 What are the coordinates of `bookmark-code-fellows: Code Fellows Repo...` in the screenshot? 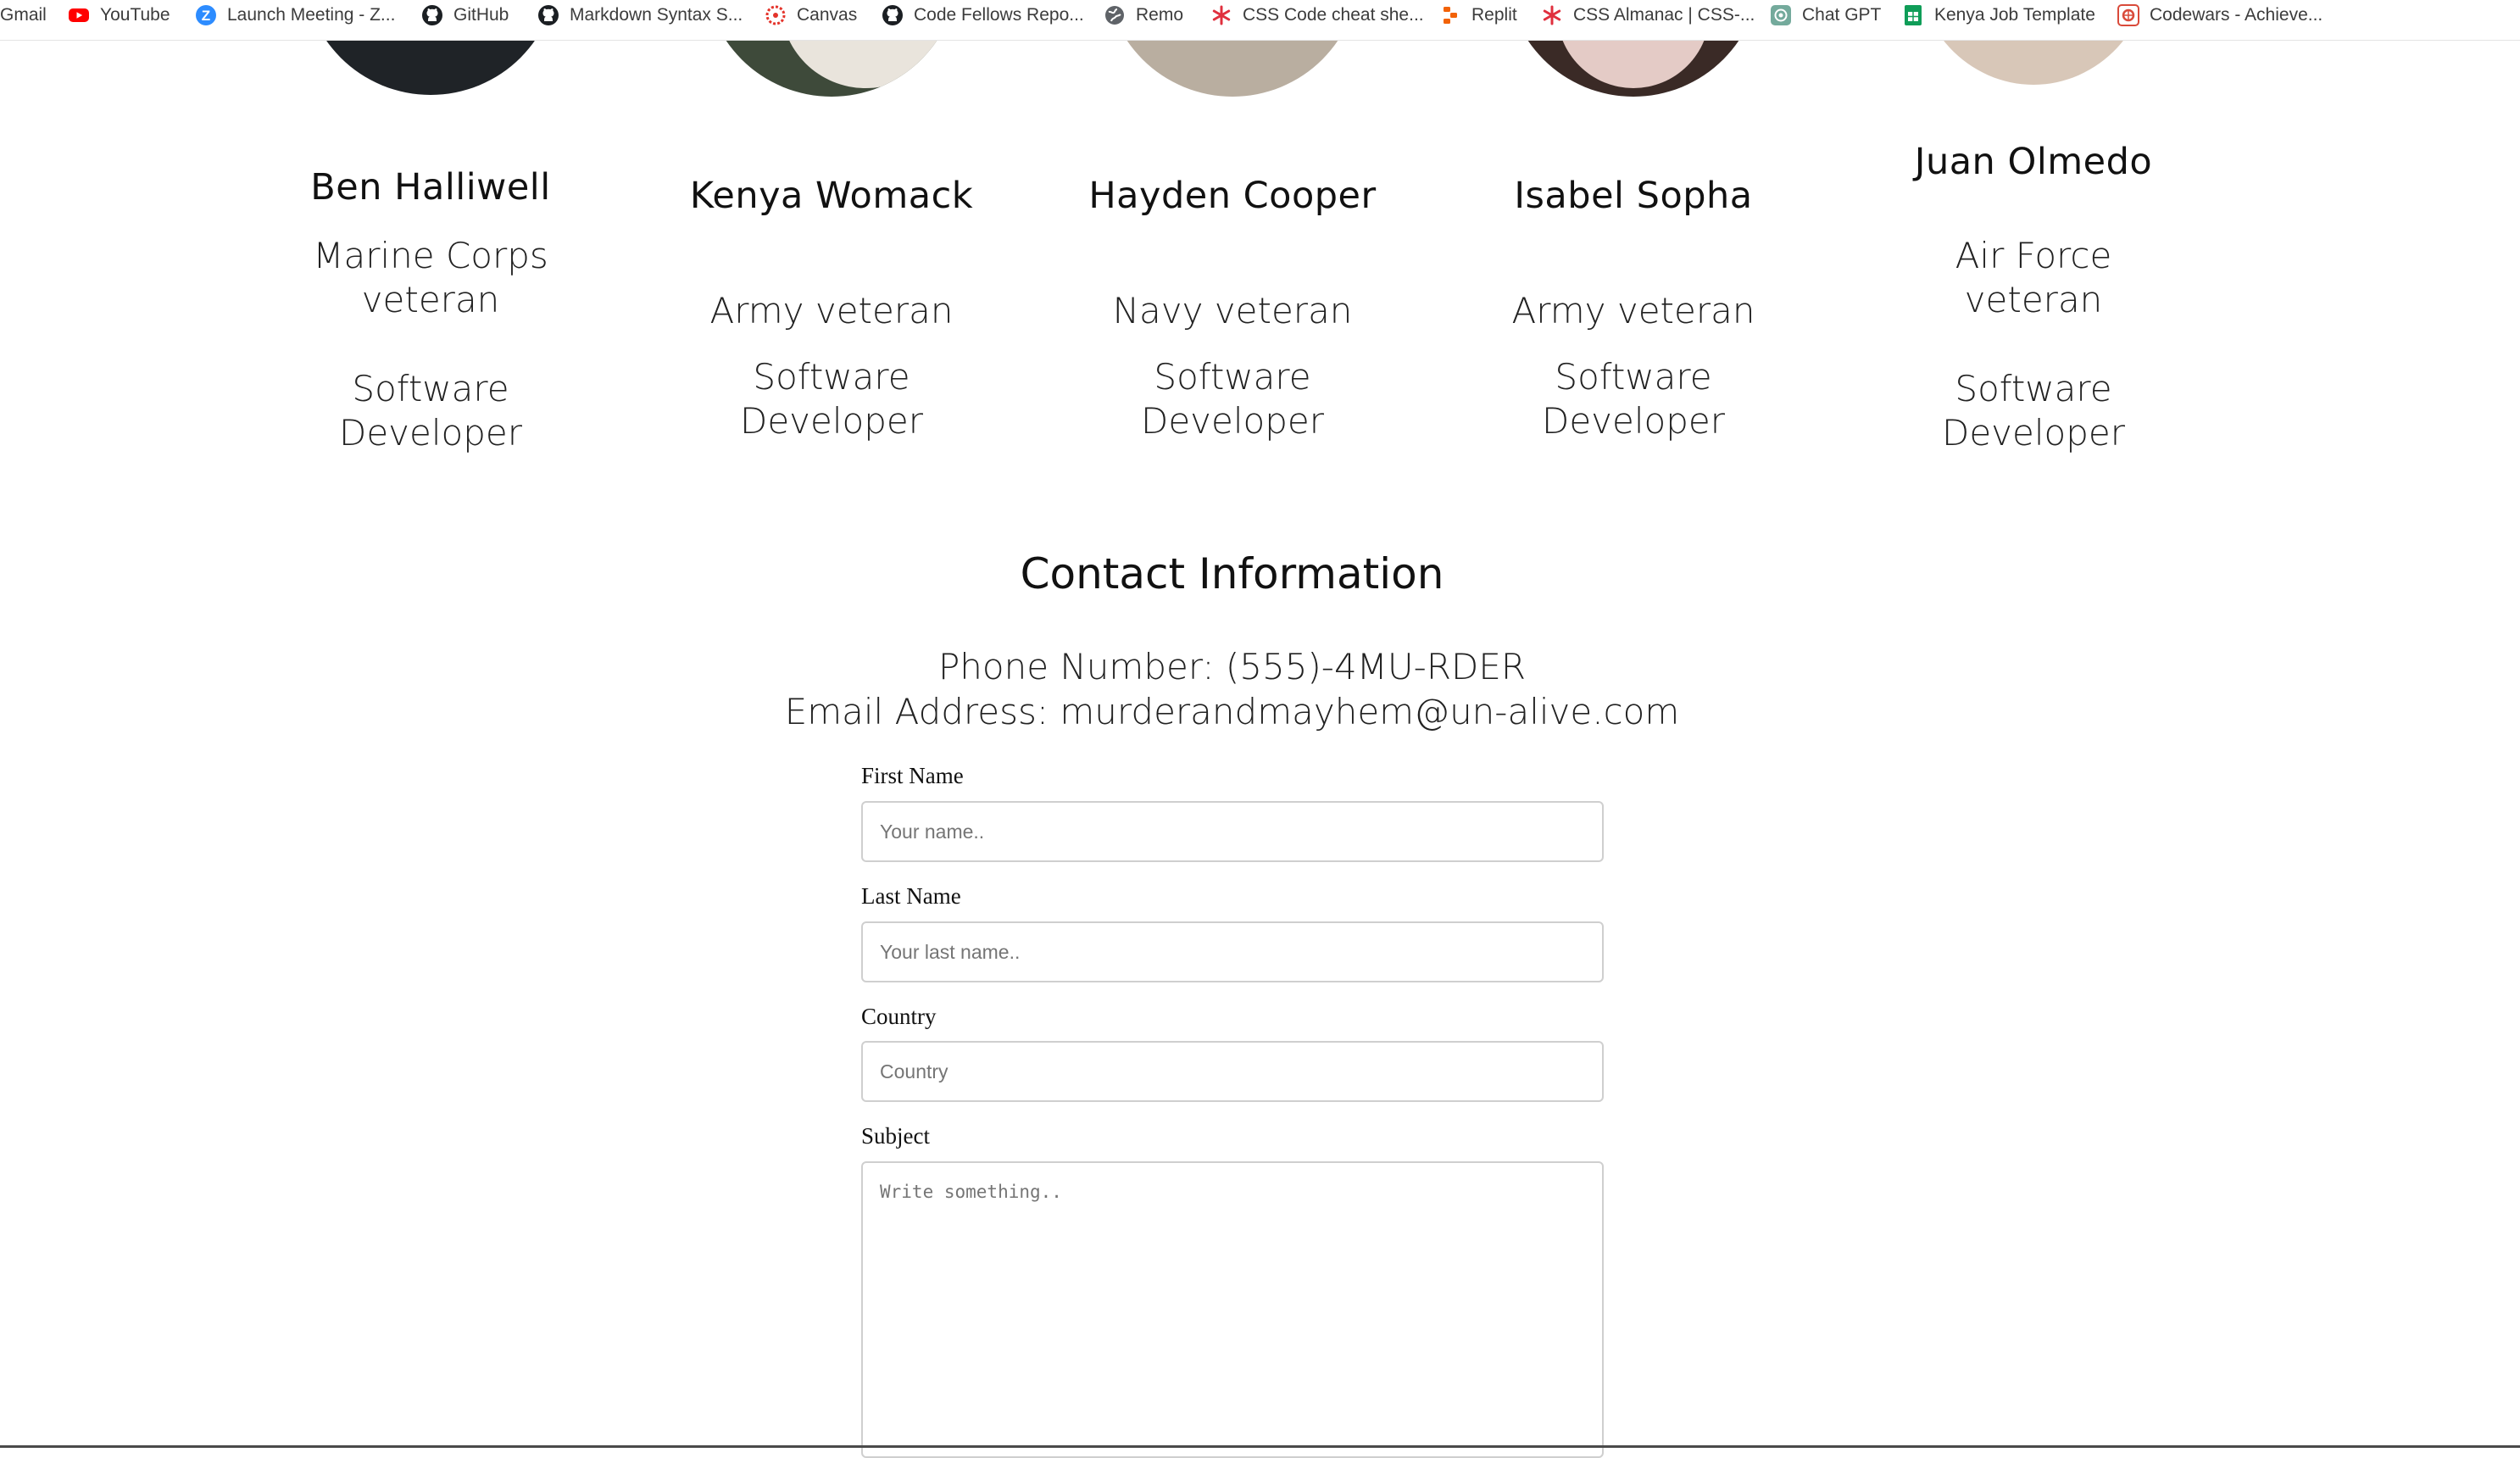 It's located at (983, 16).